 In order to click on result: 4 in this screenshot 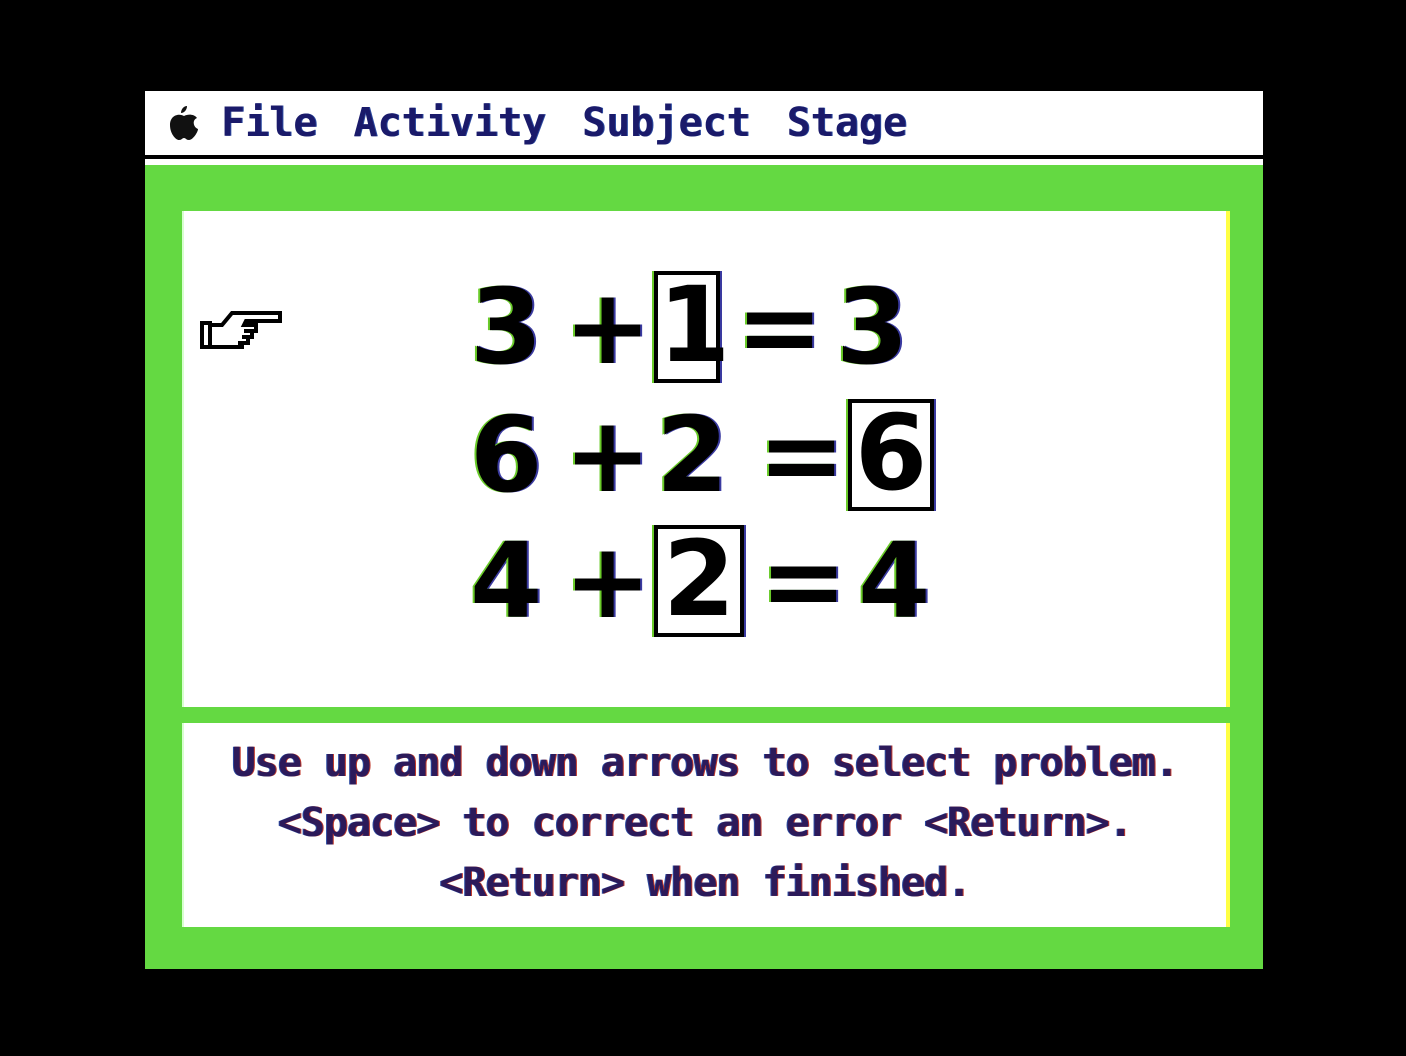, I will do `click(894, 581)`.